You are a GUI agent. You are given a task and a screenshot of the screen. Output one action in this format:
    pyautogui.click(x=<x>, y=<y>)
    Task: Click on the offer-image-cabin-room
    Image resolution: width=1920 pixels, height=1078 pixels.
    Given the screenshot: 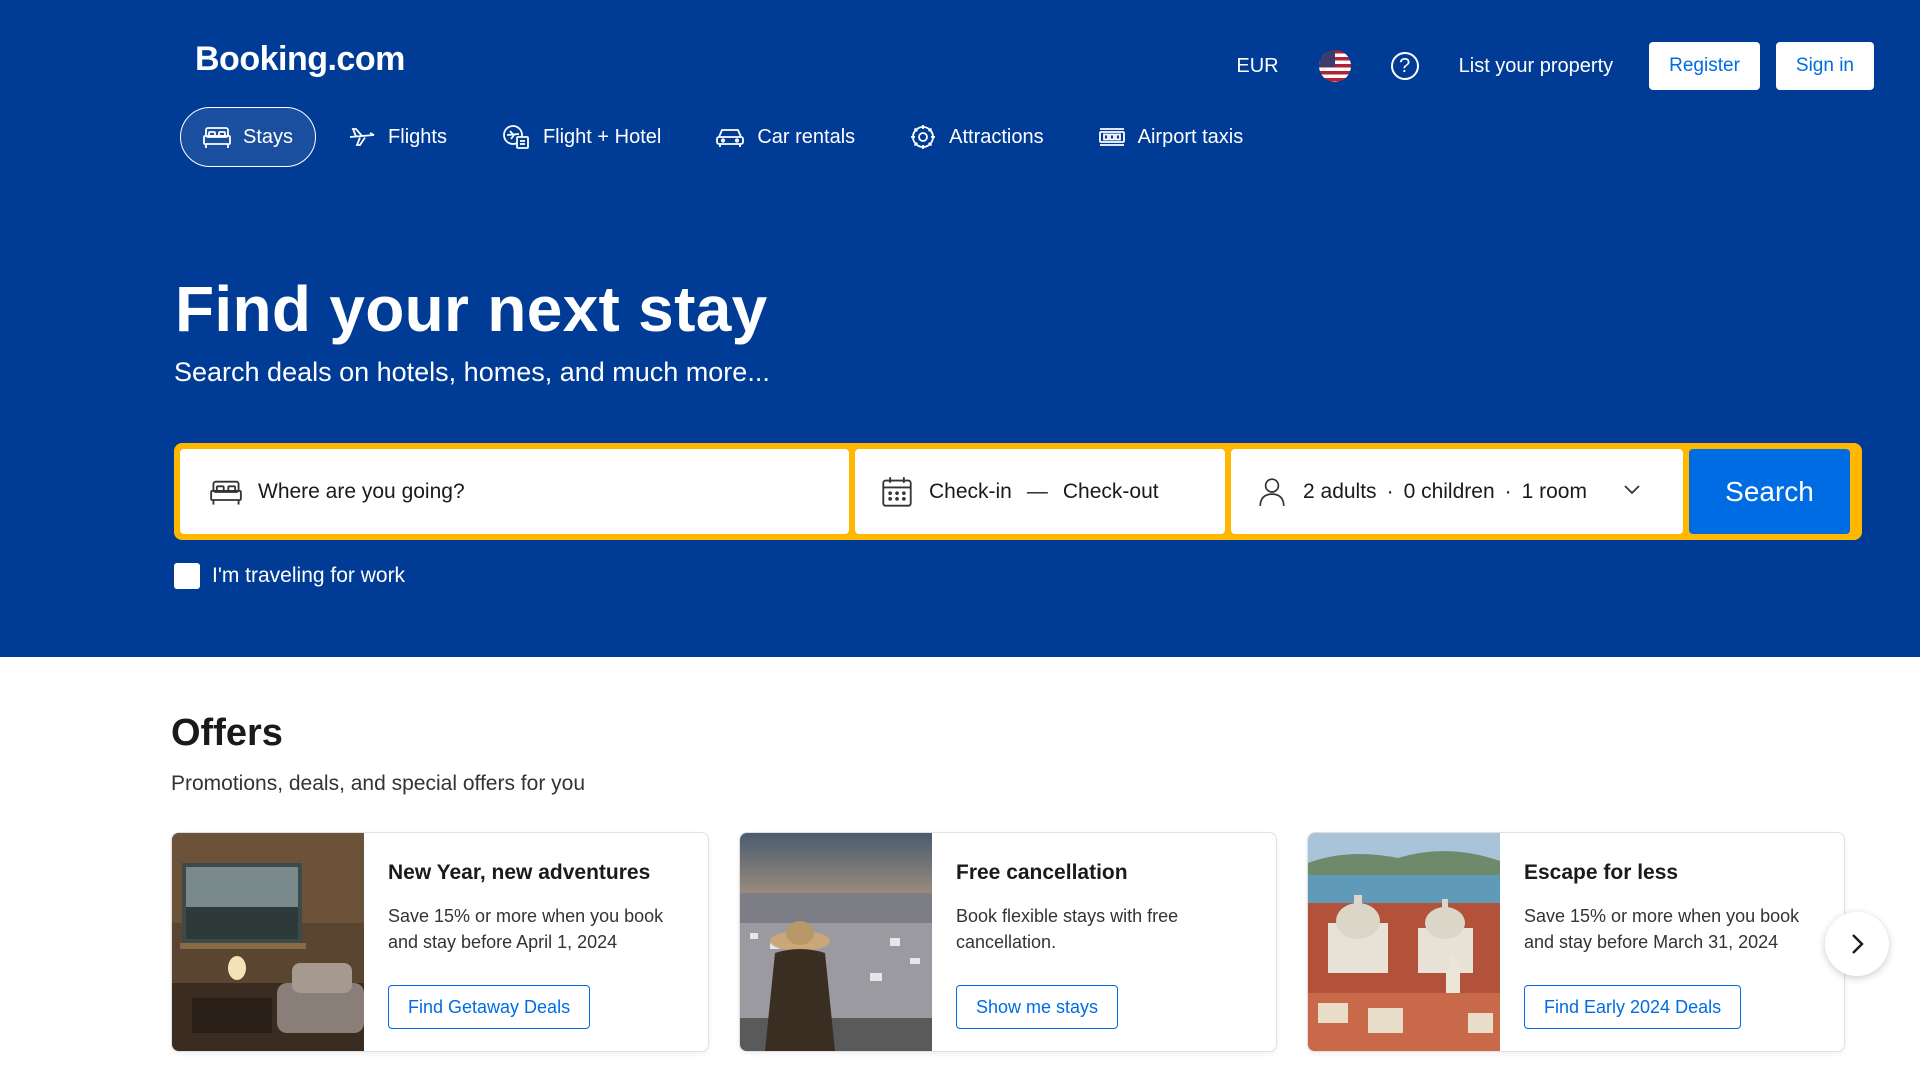 What is the action you would take?
    pyautogui.click(x=268, y=942)
    